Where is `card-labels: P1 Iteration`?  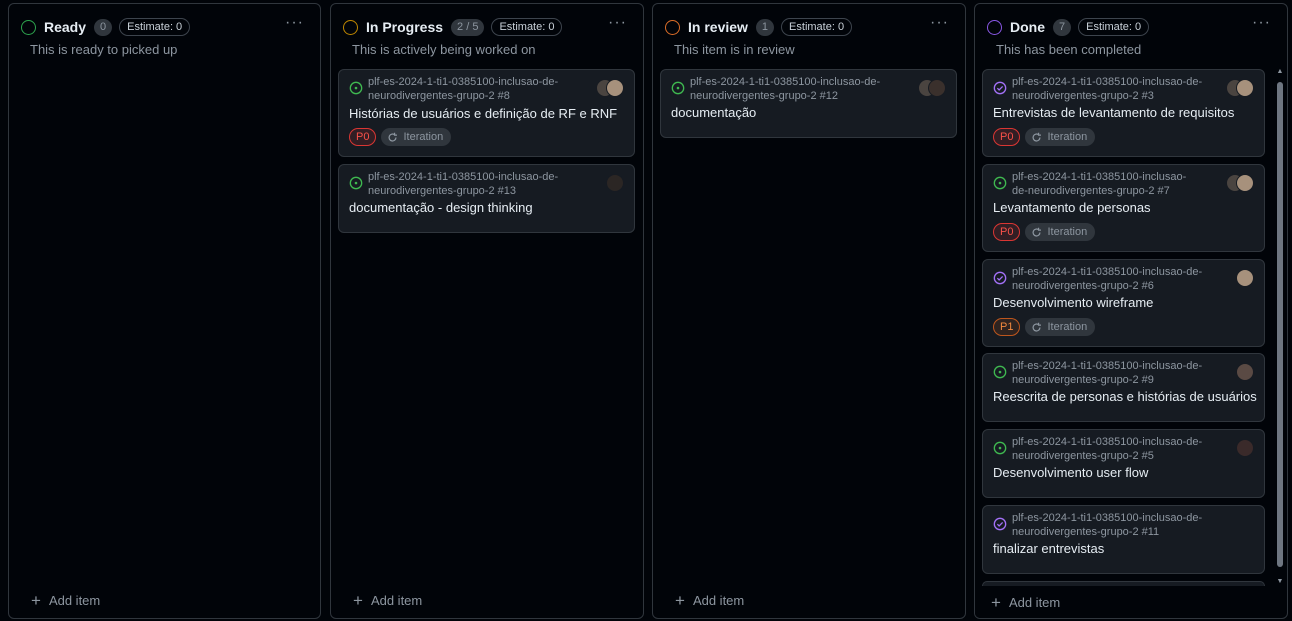
card-labels: P1 Iteration is located at coordinates (1044, 327).